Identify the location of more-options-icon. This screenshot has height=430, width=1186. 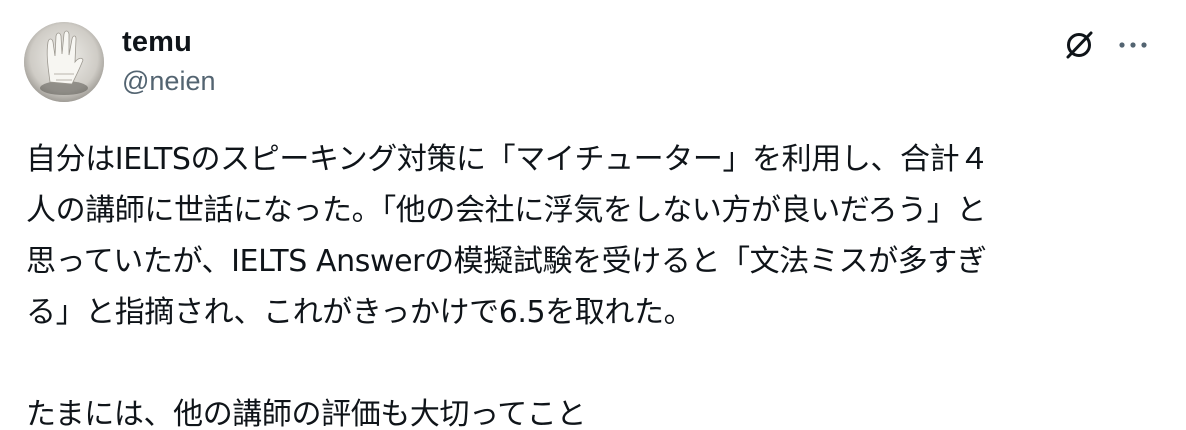
(1133, 45).